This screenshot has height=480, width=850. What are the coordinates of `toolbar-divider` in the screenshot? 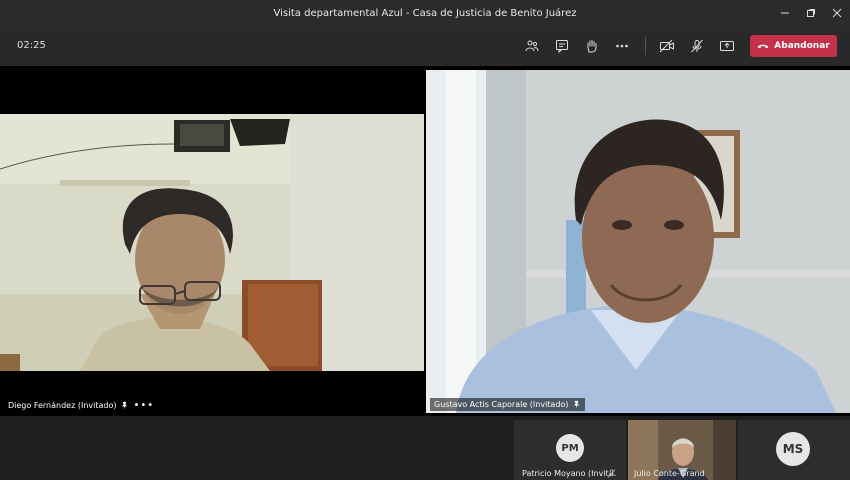 It's located at (645, 46).